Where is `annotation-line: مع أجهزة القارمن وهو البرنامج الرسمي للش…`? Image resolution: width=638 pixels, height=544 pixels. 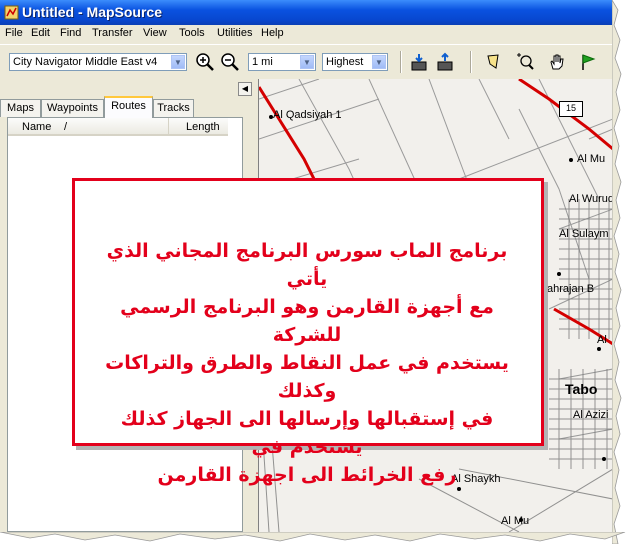
annotation-line: مع أجهزة القارمن وهو البرنامج الرسمي للش… is located at coordinates (307, 321).